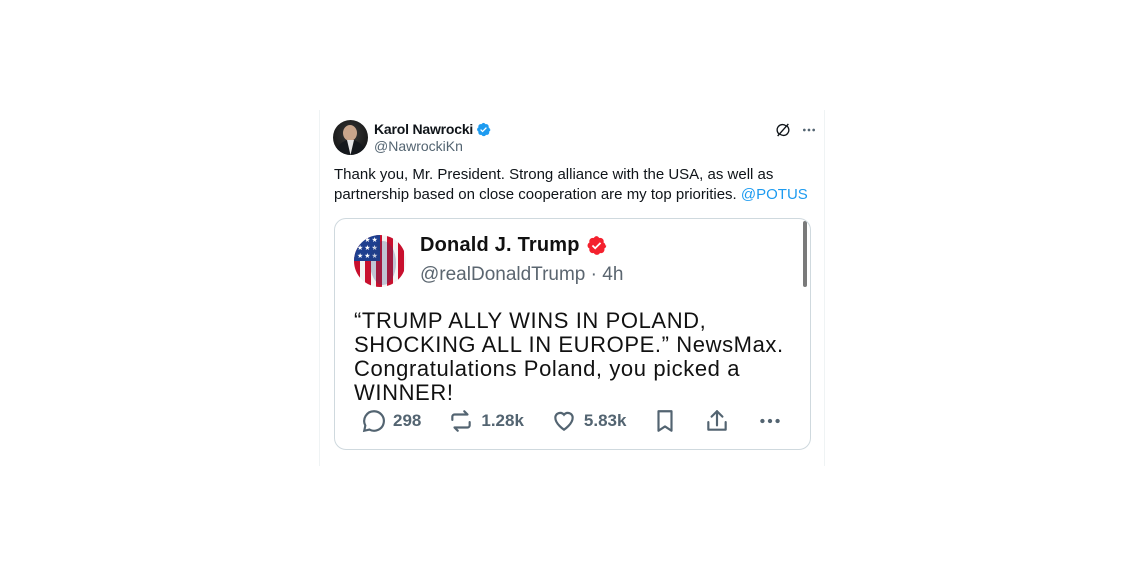 The width and height of the screenshot is (1140, 577). I want to click on like-button: 5.83k, so click(588, 421).